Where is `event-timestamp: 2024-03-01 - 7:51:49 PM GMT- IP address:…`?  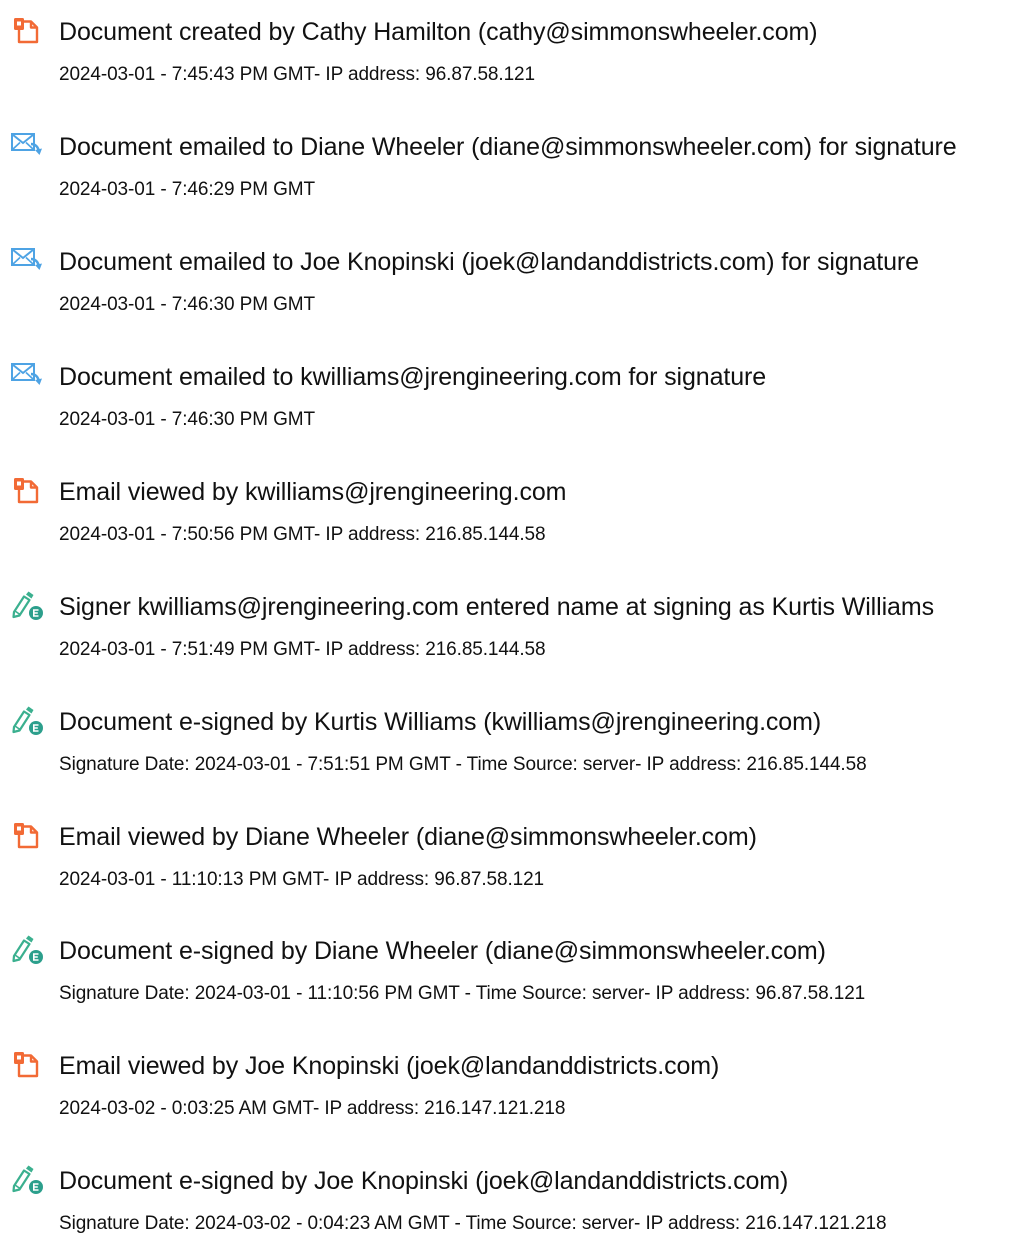 event-timestamp: 2024-03-01 - 7:51:49 PM GMT- IP address:… is located at coordinates (302, 649).